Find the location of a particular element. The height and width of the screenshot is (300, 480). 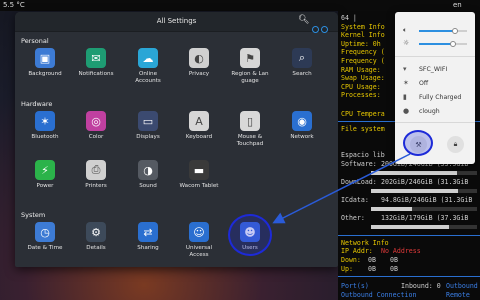

user-row: ● clough is located at coordinates (421, 111).